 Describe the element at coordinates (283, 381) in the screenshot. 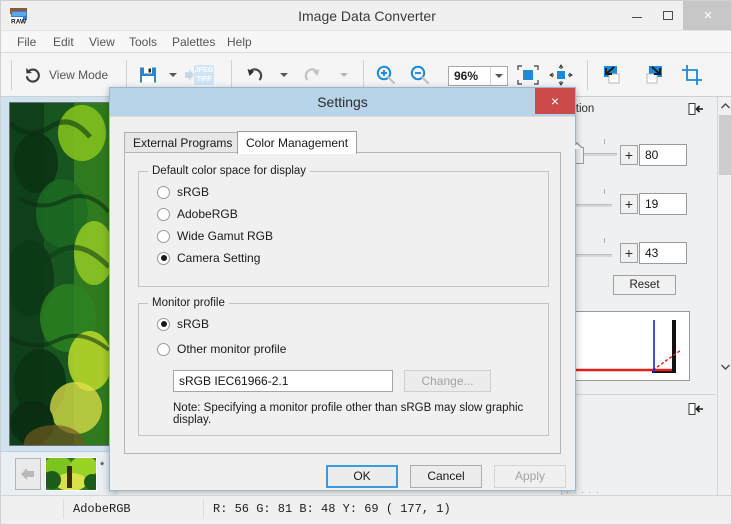

I see `monitor-profile-input: sRGB IEC61966-2.1` at that location.